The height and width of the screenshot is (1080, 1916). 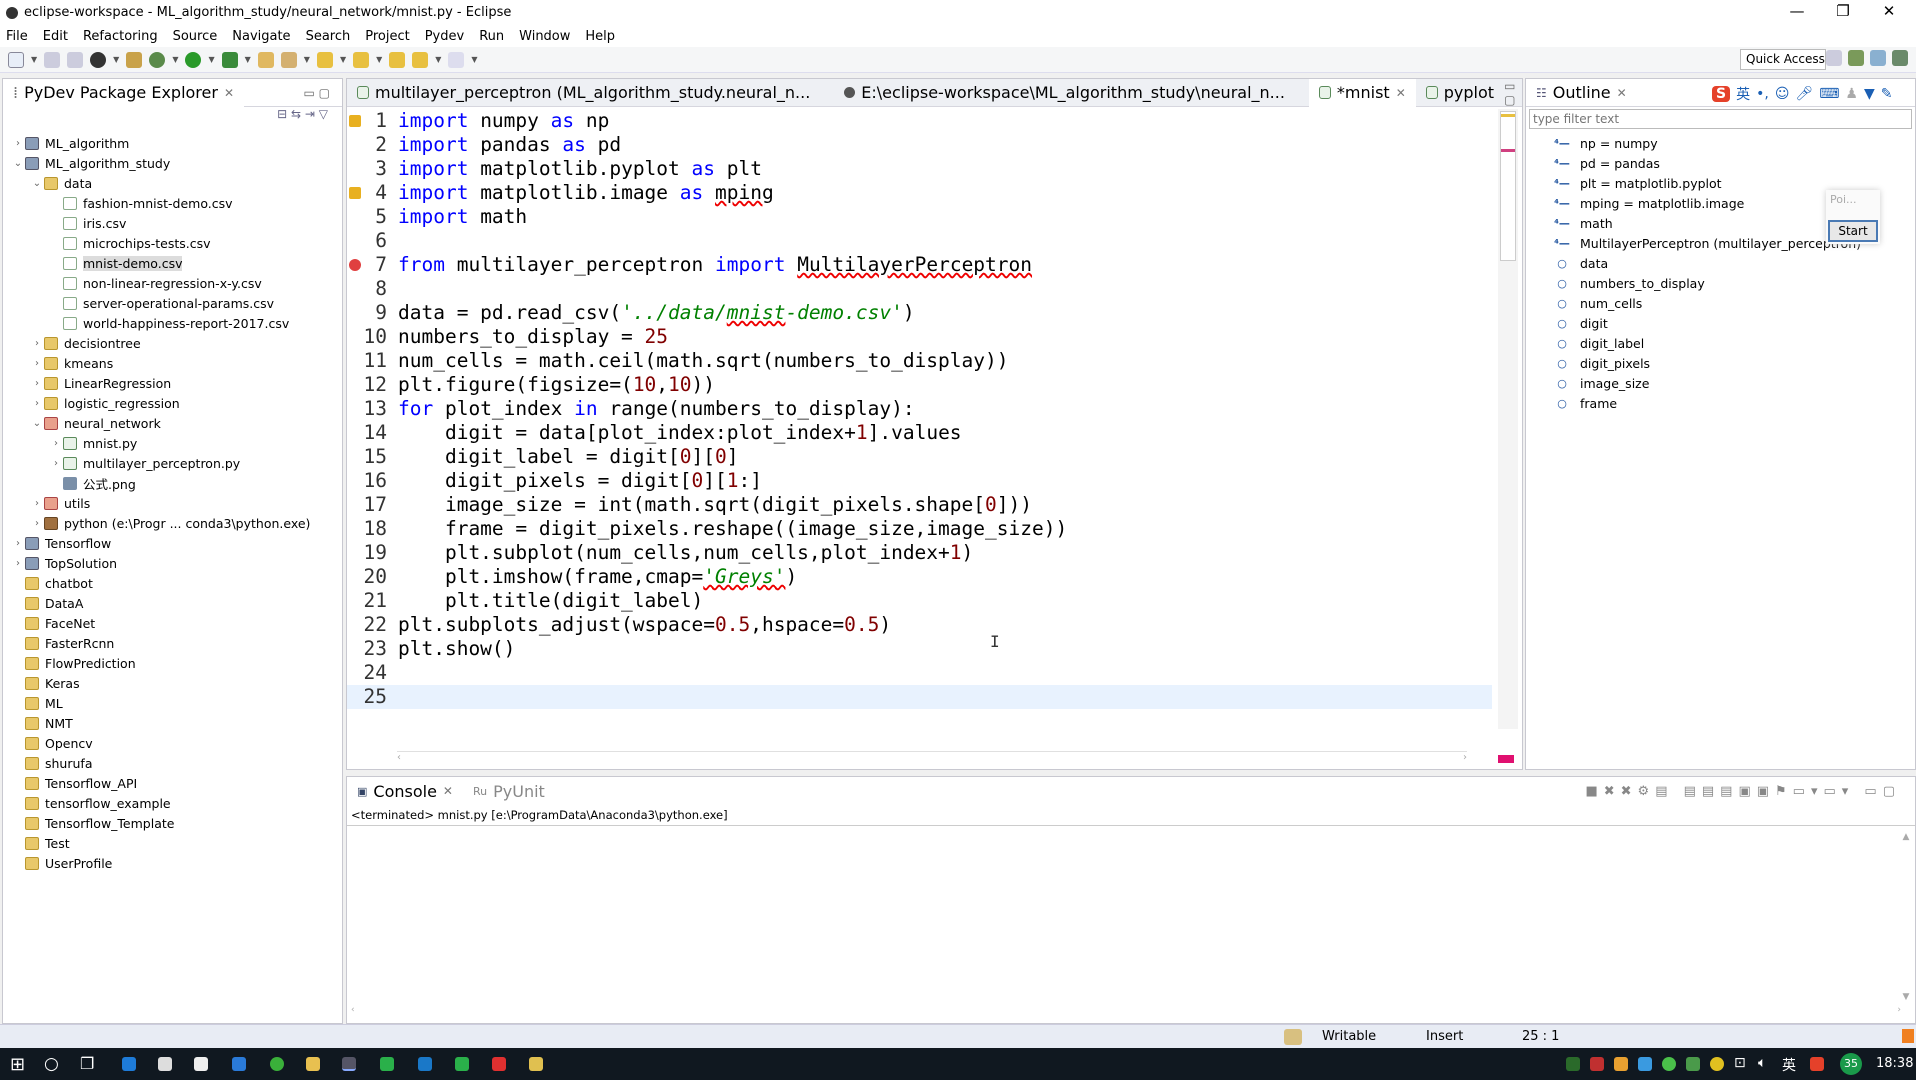 What do you see at coordinates (1693, 1064) in the screenshot?
I see `security-icon` at bounding box center [1693, 1064].